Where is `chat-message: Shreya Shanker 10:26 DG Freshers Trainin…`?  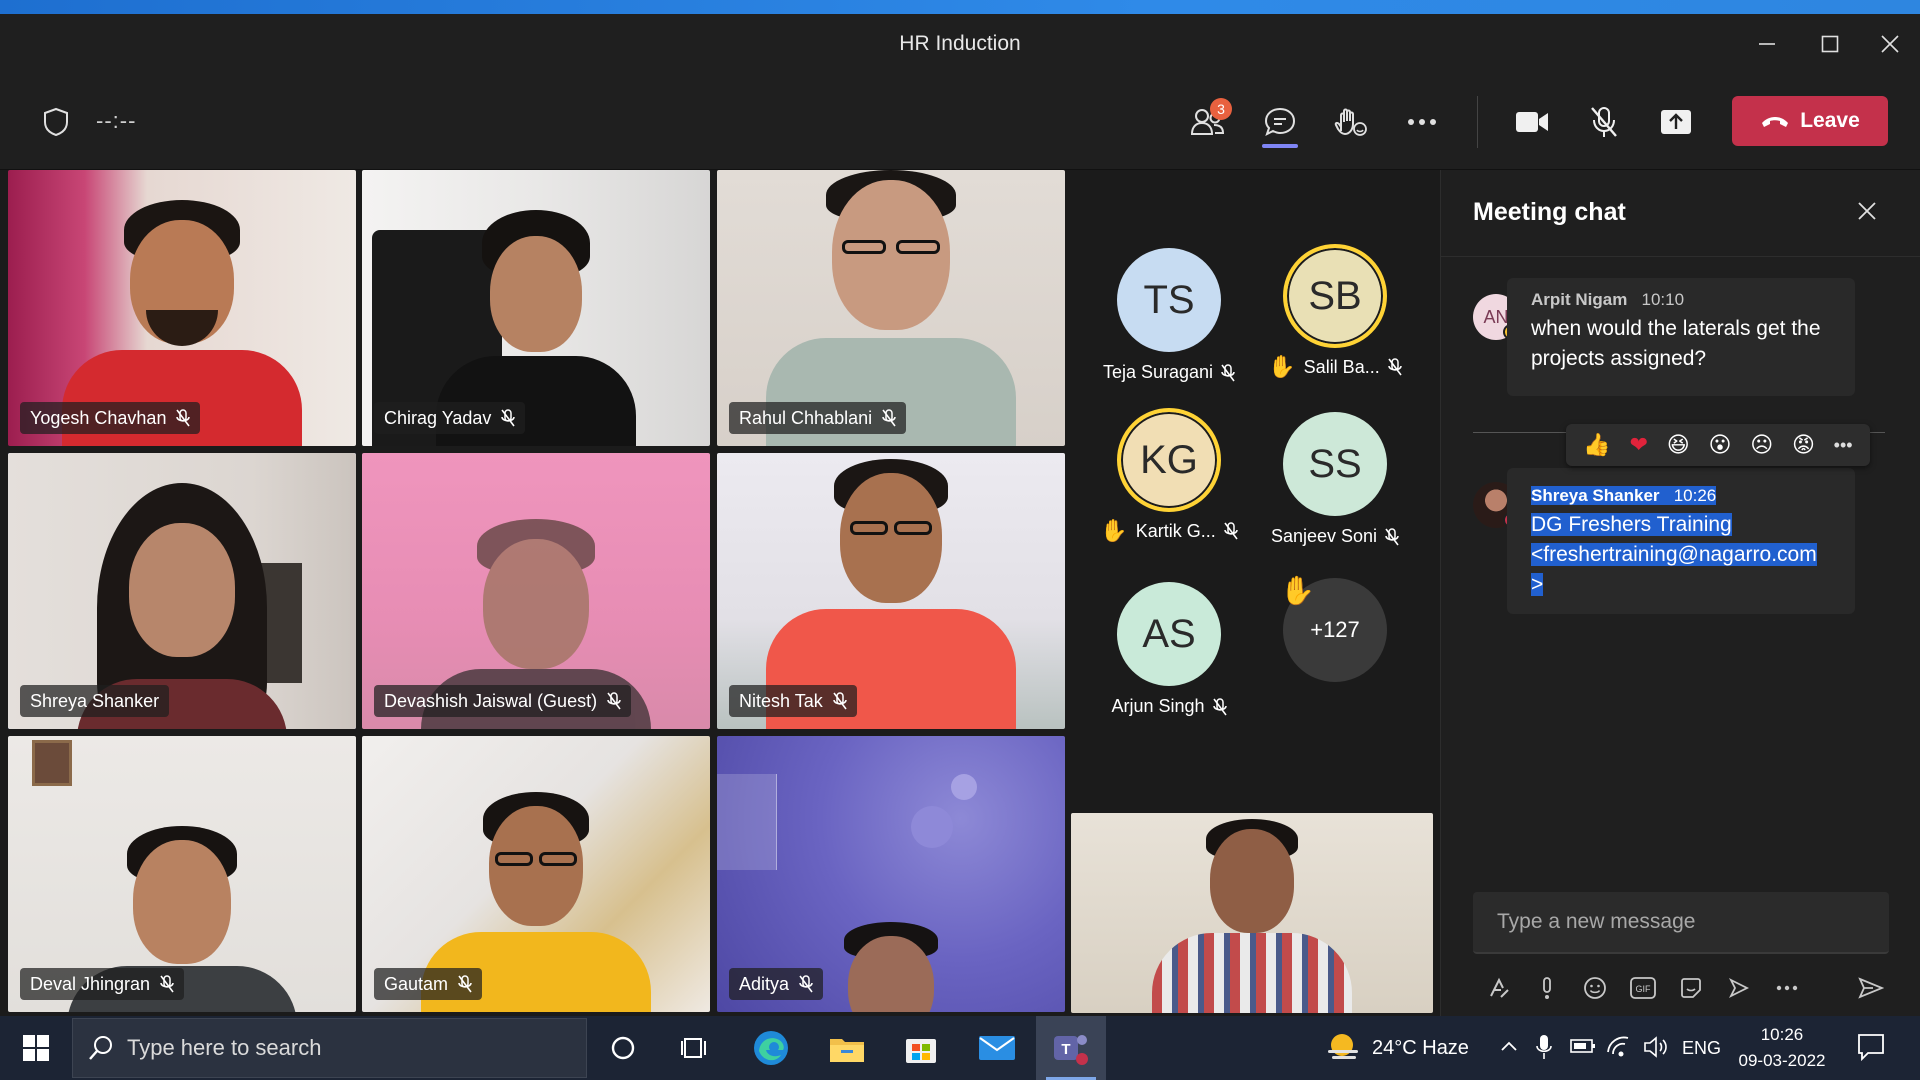 chat-message: Shreya Shanker 10:26 DG Freshers Trainin… is located at coordinates (1681, 541).